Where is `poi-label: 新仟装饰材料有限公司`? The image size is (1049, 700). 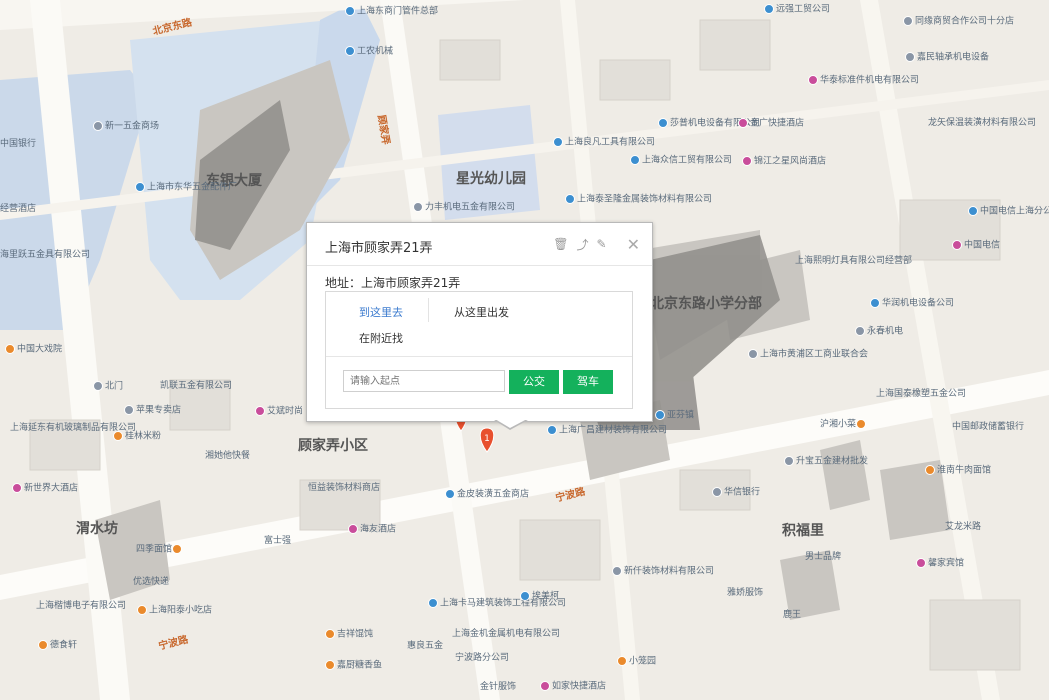
poi-label: 新仟装饰材料有限公司 is located at coordinates (663, 572).